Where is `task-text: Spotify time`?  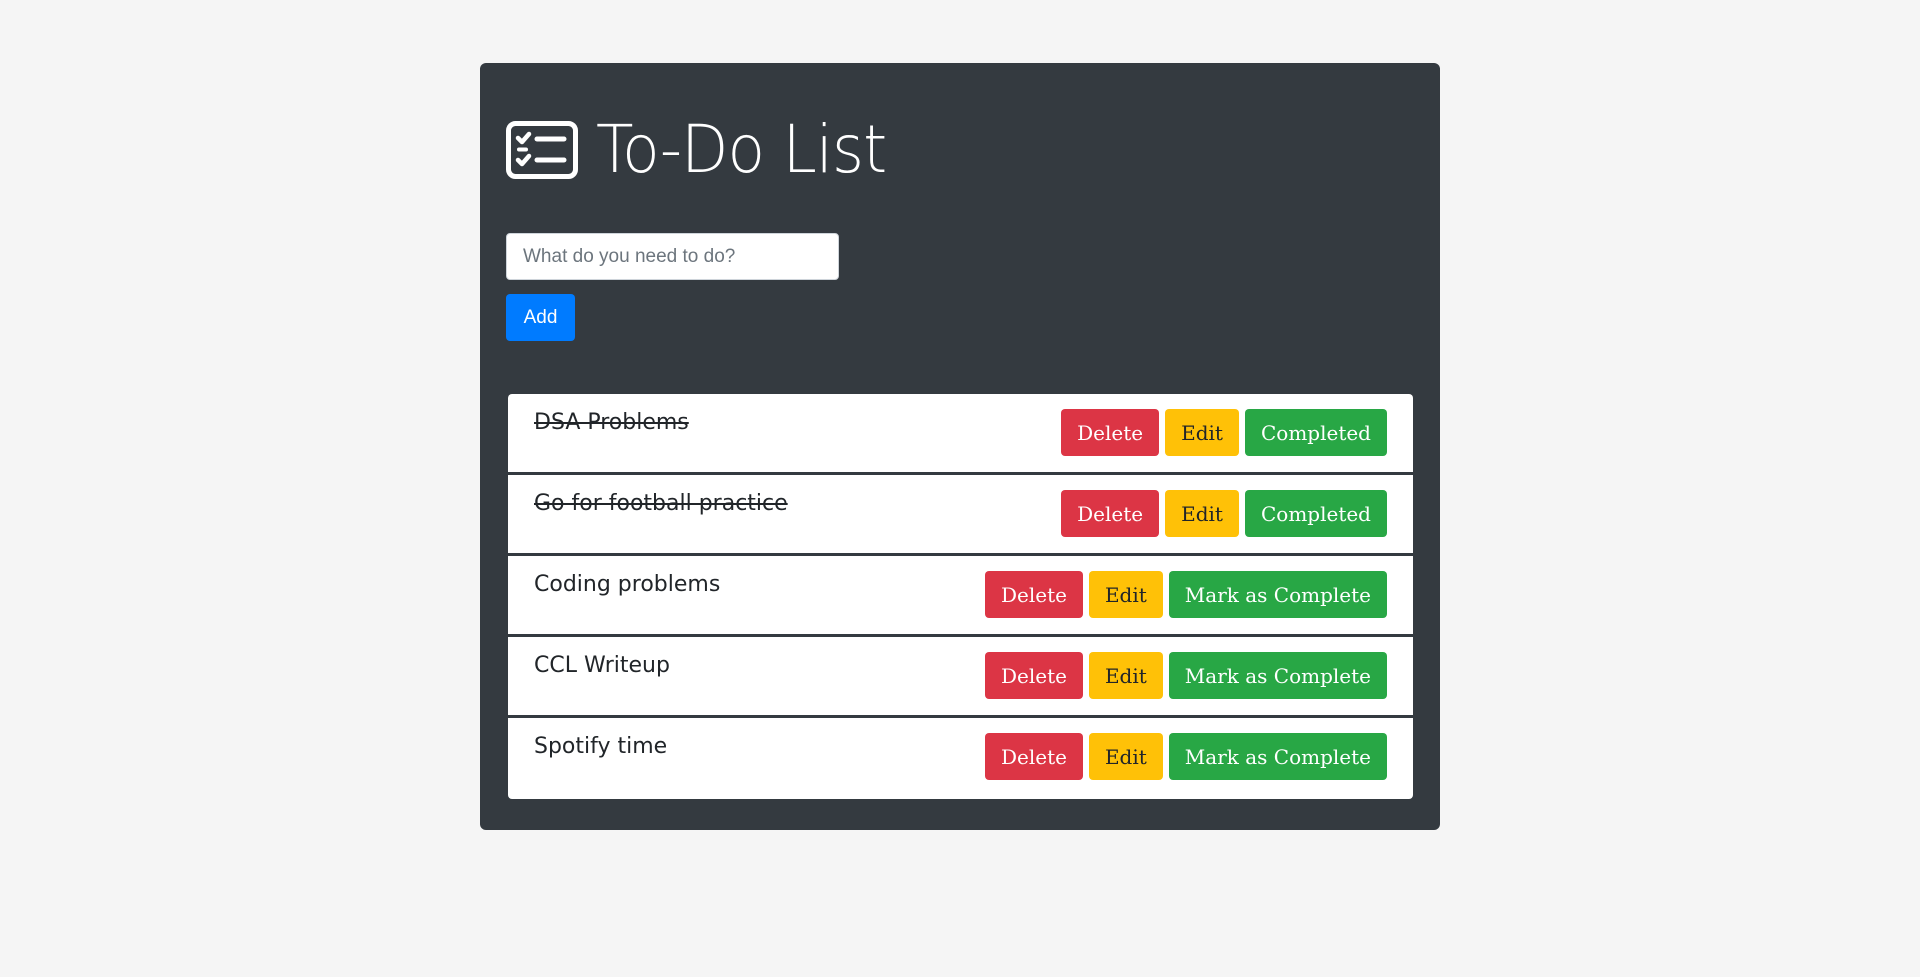
task-text: Spotify time is located at coordinates (601, 746).